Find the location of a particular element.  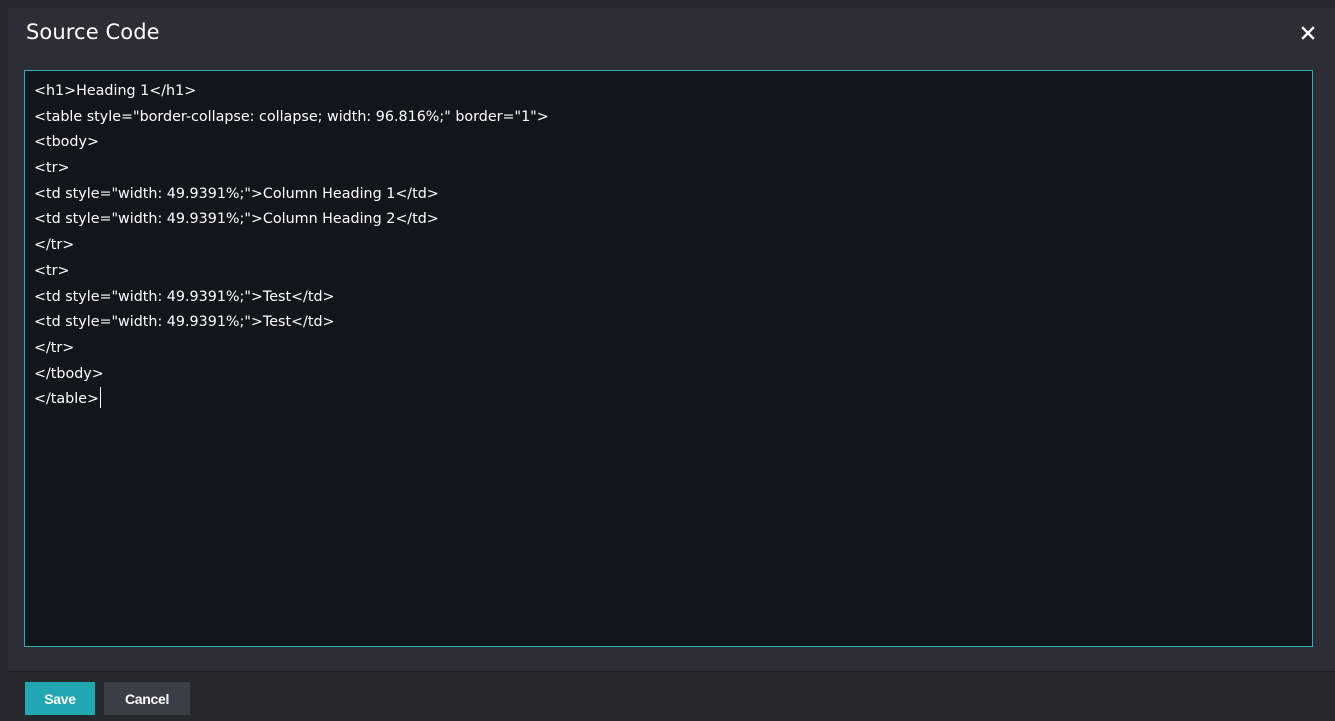

code-line: <h1>Heading 1</h1> is located at coordinates (115, 91).